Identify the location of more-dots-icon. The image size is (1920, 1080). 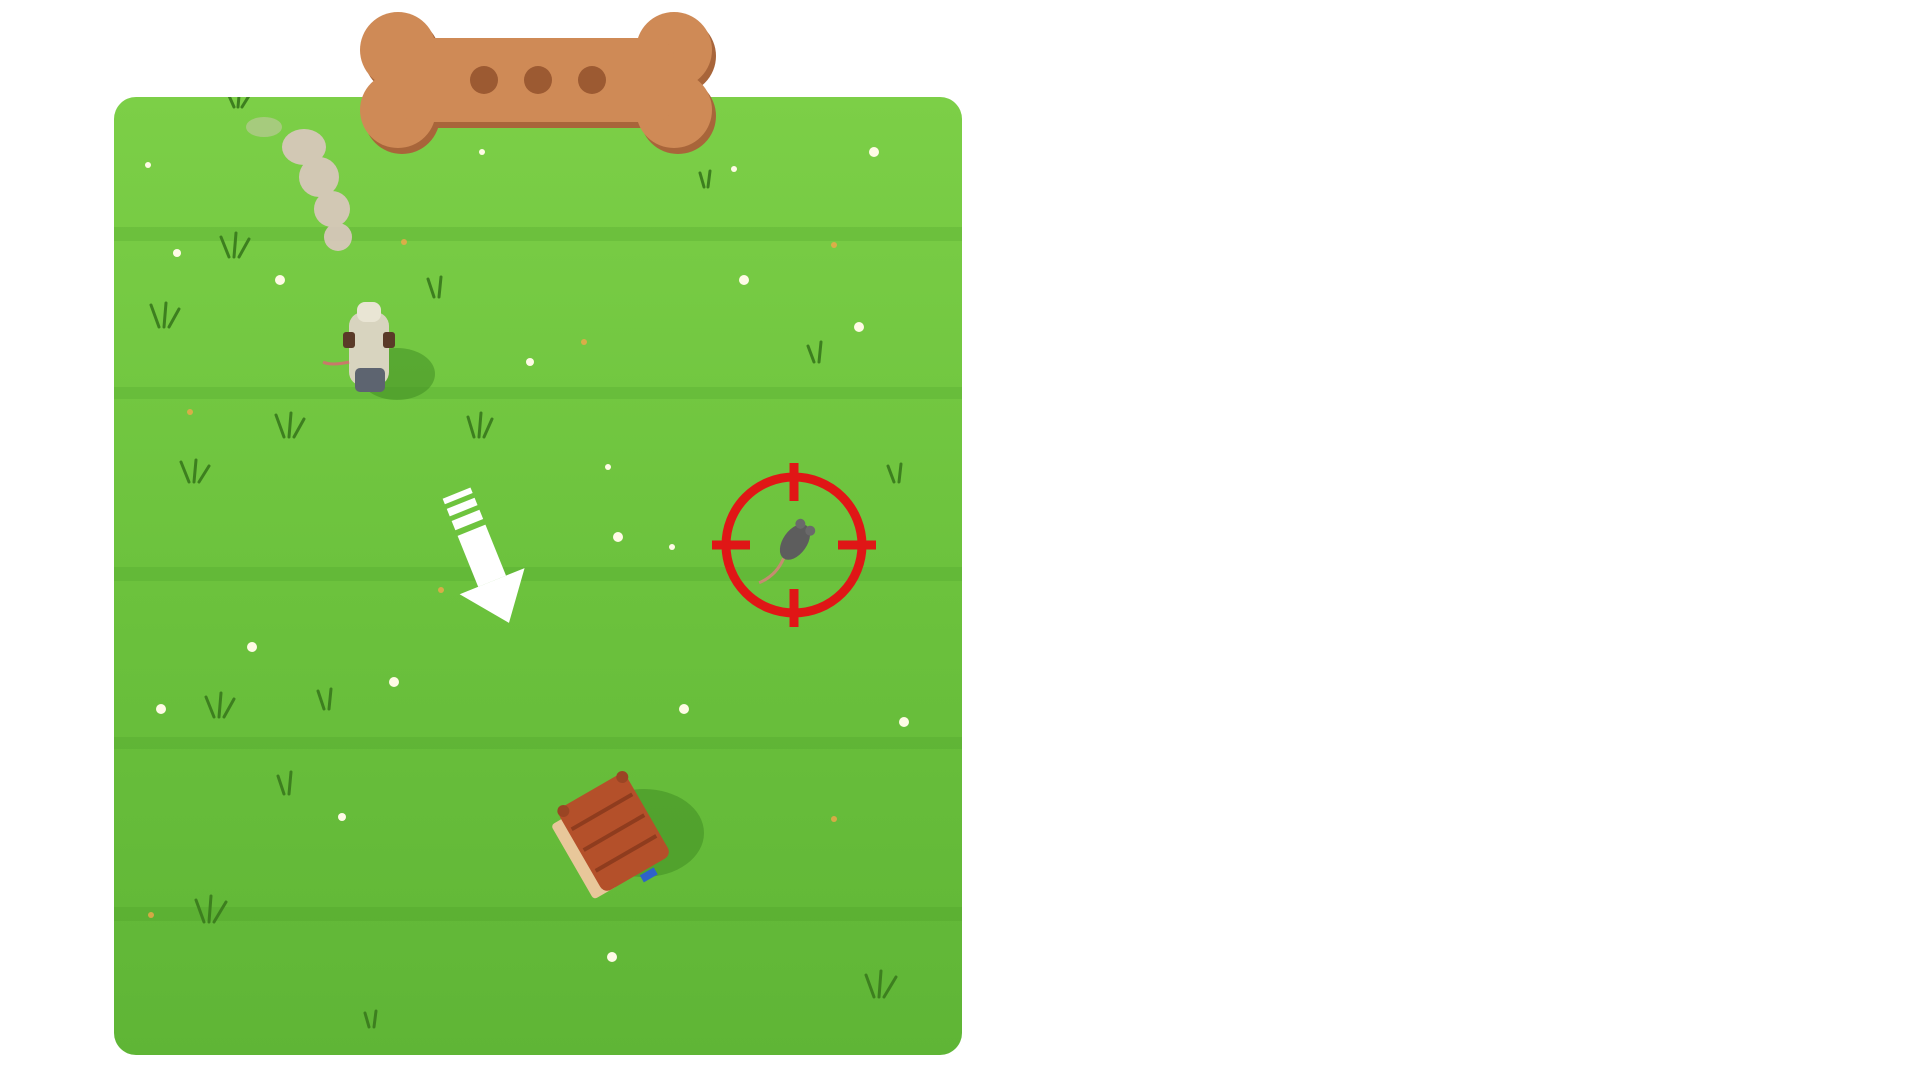
(538, 80).